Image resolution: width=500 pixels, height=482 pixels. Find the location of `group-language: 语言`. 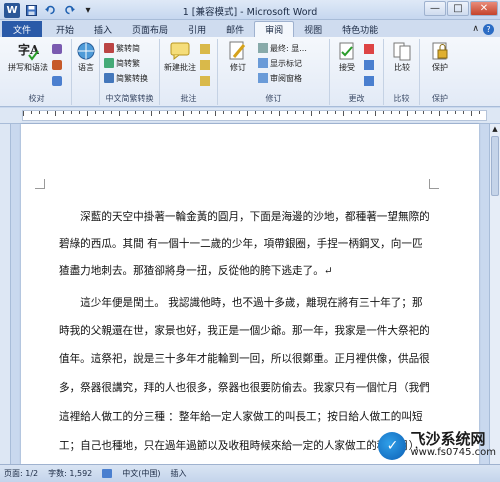

group-language: 语言 is located at coordinates (86, 72).